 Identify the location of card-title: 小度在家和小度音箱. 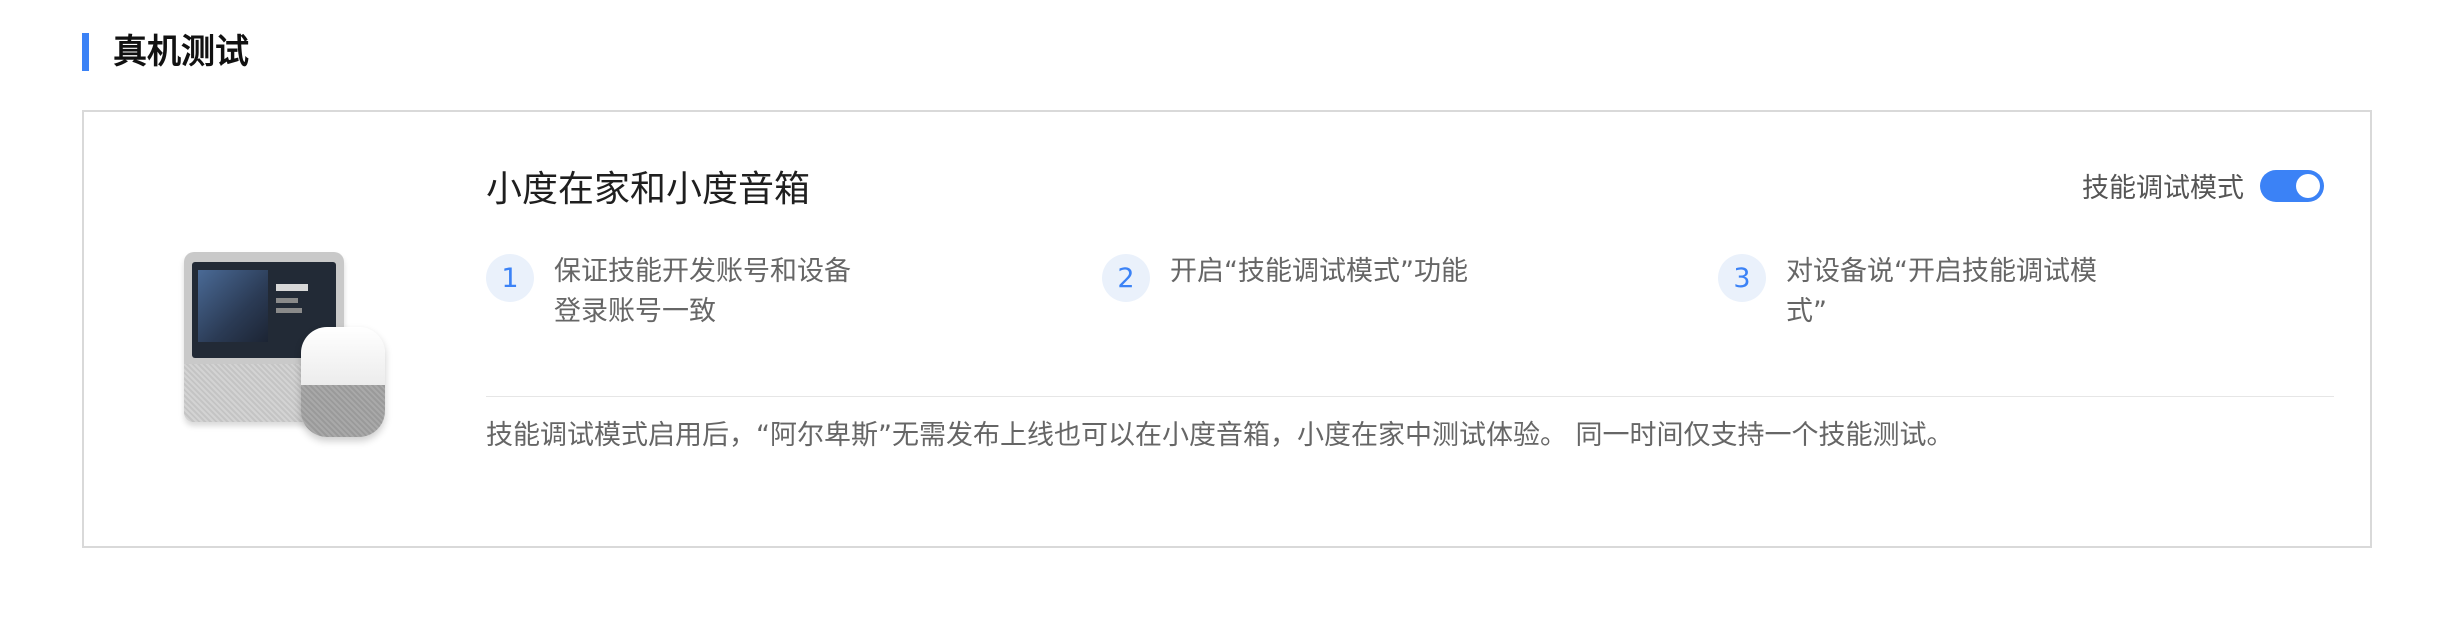
(648, 189).